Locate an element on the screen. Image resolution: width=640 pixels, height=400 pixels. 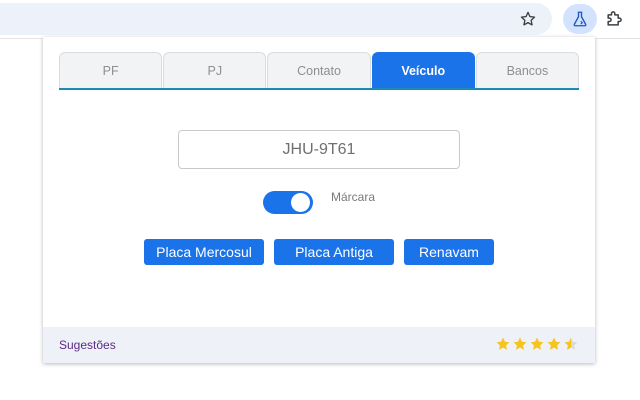
rating-stars is located at coordinates (537, 344).